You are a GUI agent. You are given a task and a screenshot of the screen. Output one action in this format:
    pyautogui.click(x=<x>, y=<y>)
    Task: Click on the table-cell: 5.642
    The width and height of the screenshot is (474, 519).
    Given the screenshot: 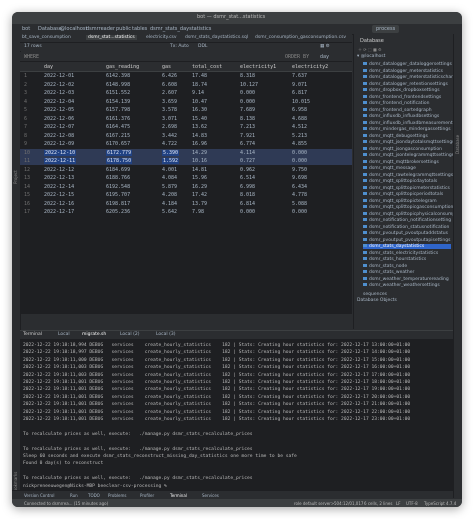 What is the action you would take?
    pyautogui.click(x=169, y=212)
    